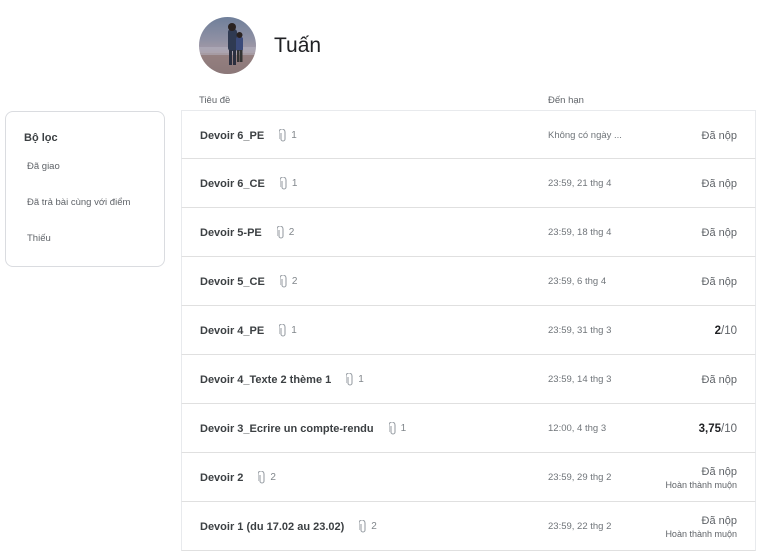 This screenshot has height=557, width=768. I want to click on assignment-row: Devoir 5_CE 2 23:59, 6 thg 4 Đã nộp, so click(468, 281).